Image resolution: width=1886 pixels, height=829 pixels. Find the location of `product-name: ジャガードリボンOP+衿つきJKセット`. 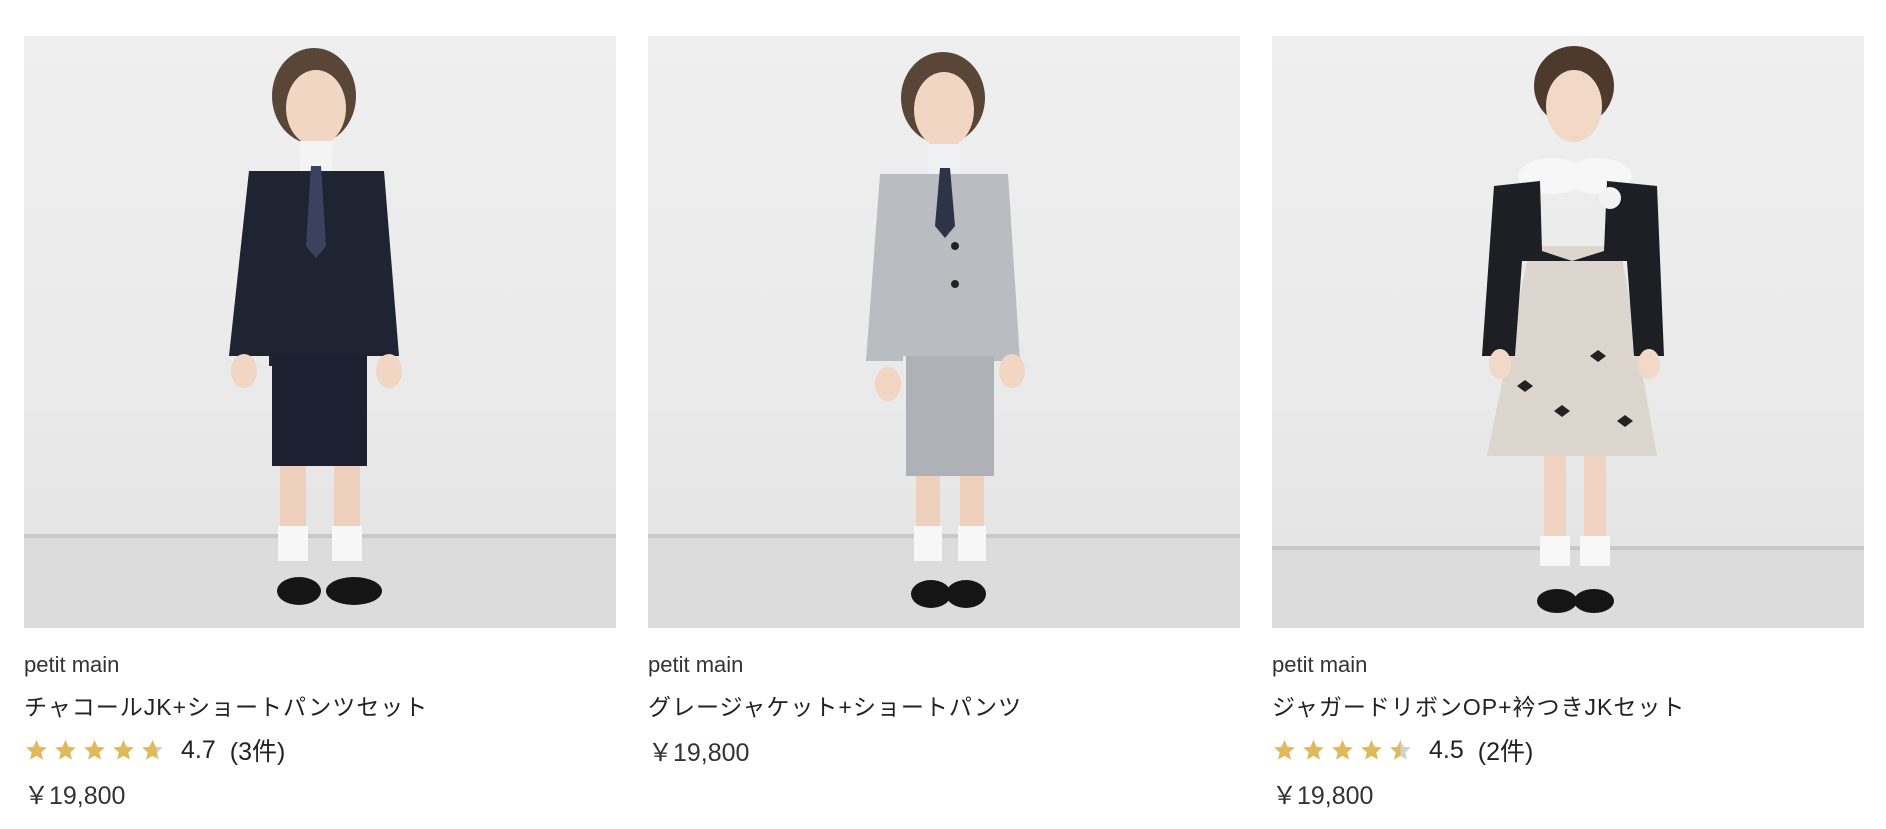

product-name: ジャガードリボンOP+衿つきJKセット is located at coordinates (1568, 707).